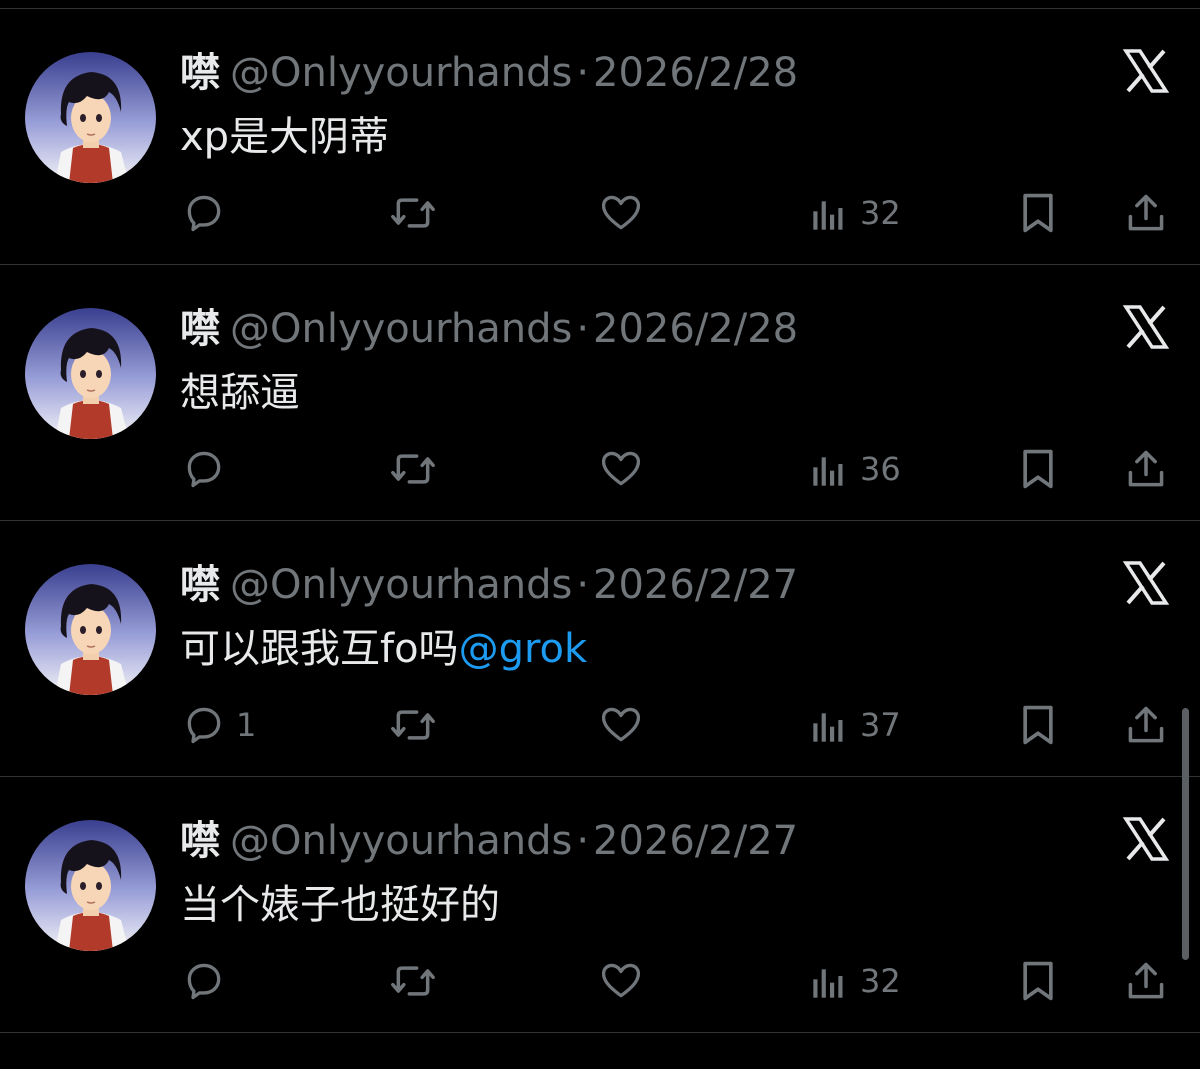 The image size is (1200, 1069). I want to click on views-button: 37, so click(855, 725).